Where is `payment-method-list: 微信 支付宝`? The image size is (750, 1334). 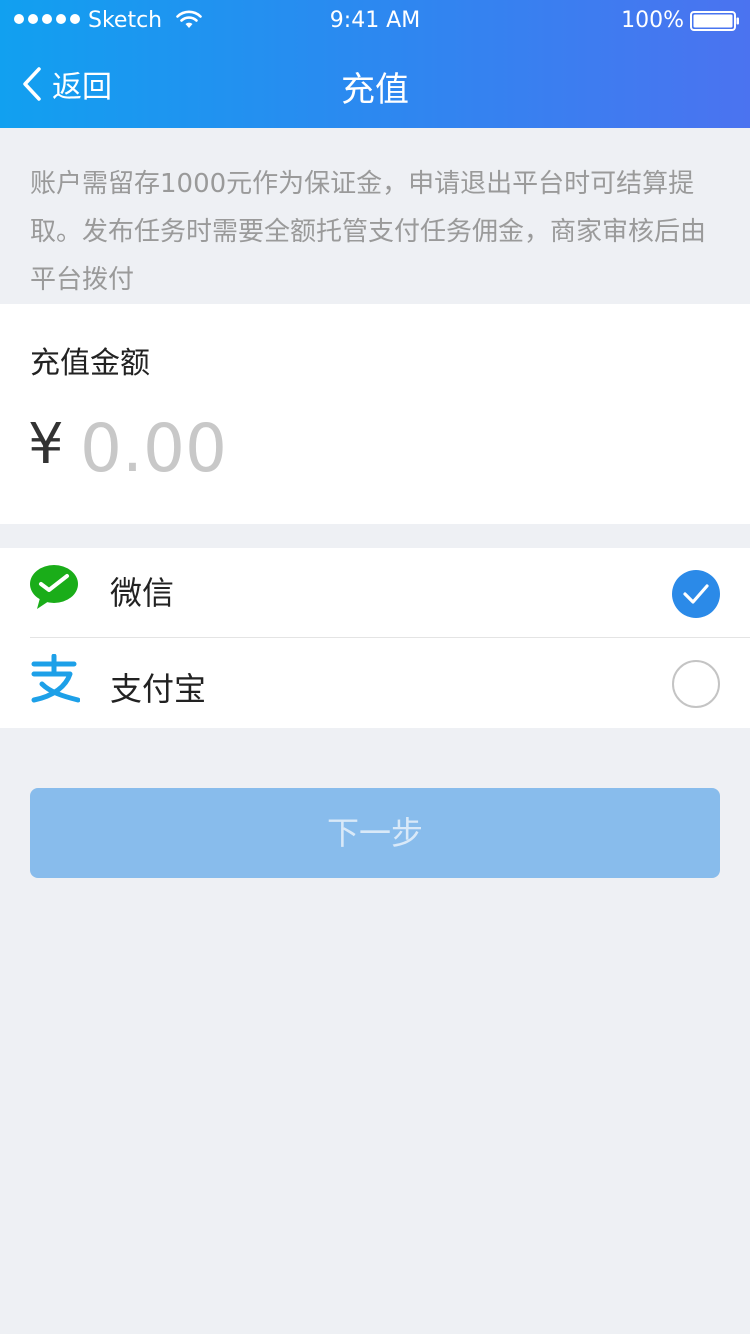 payment-method-list: 微信 支付宝 is located at coordinates (375, 638).